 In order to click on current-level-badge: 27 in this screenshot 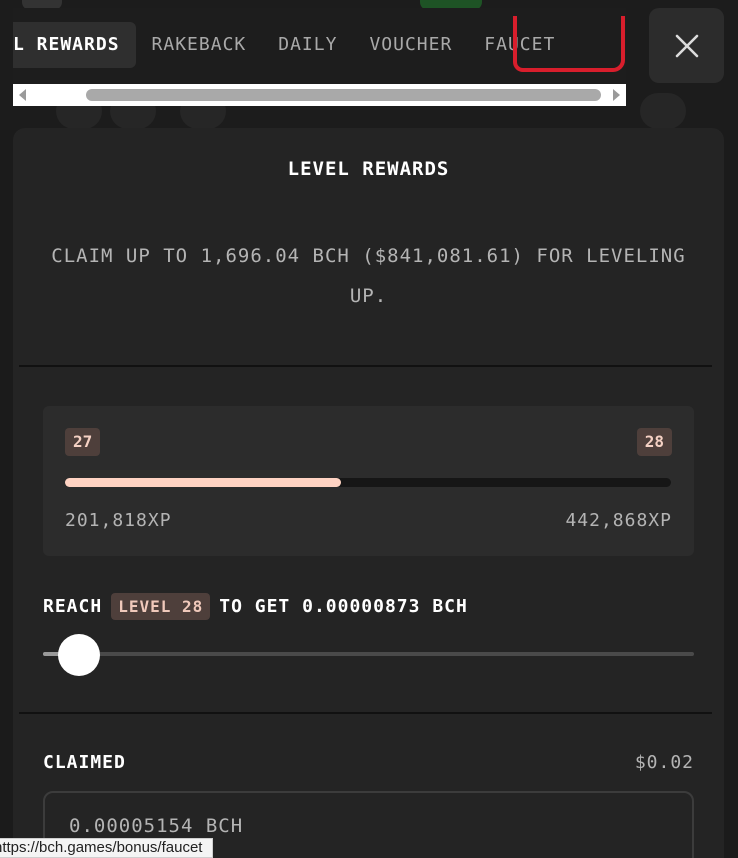, I will do `click(83, 442)`.